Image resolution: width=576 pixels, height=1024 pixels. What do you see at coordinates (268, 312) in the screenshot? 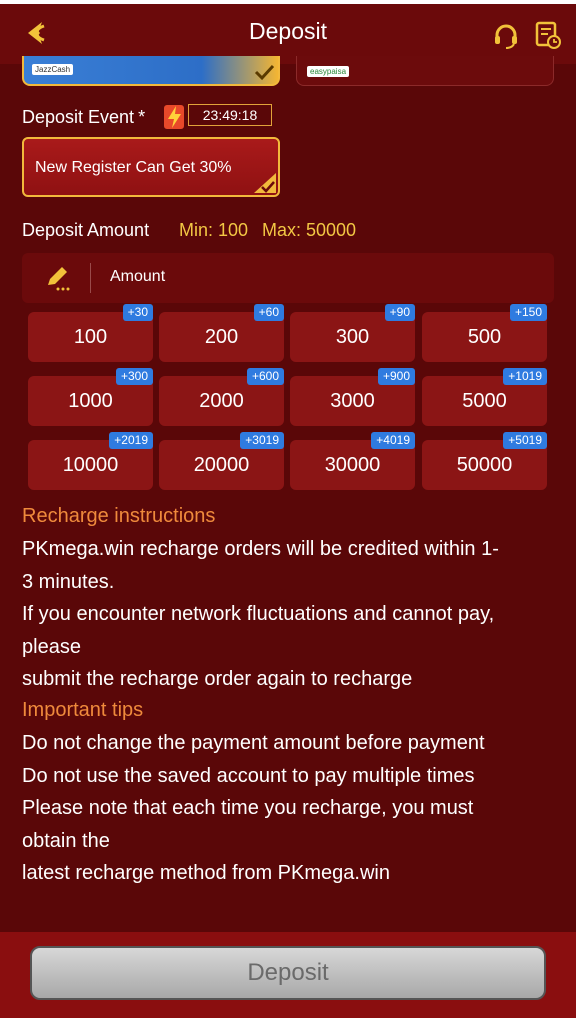
I see `bonus-badge: +60` at bounding box center [268, 312].